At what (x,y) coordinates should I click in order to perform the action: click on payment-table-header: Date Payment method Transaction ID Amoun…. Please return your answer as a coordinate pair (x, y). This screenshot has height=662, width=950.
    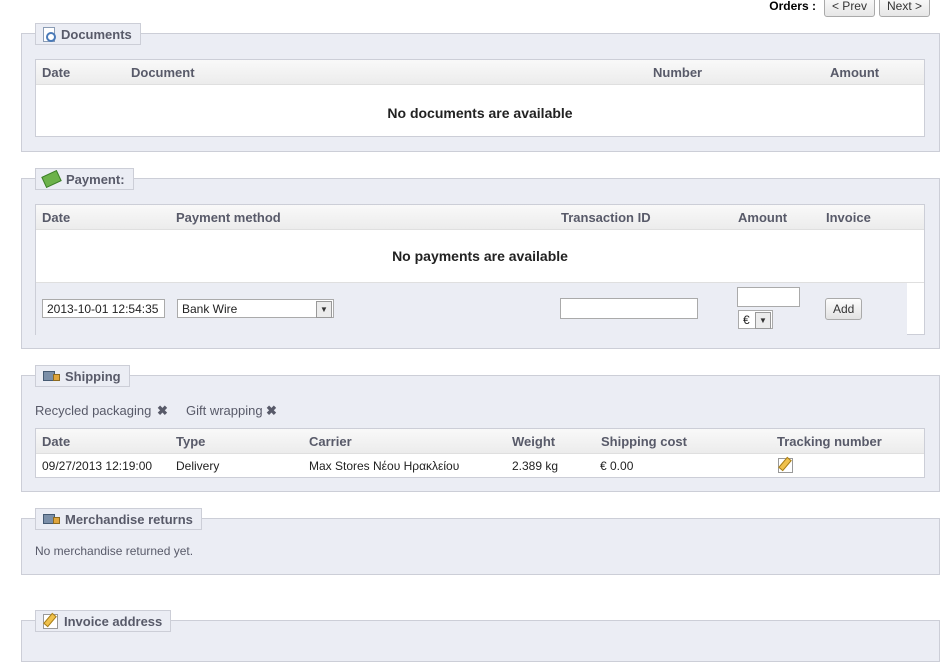
    Looking at the image, I should click on (480, 217).